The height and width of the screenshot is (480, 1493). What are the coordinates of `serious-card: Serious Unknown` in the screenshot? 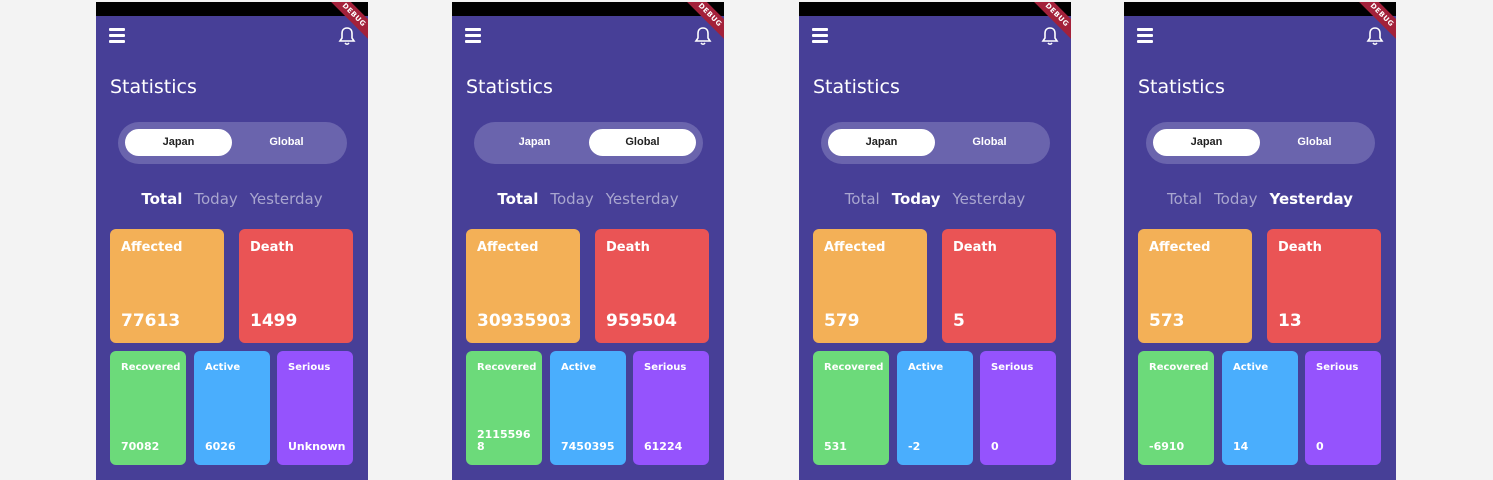 It's located at (315, 408).